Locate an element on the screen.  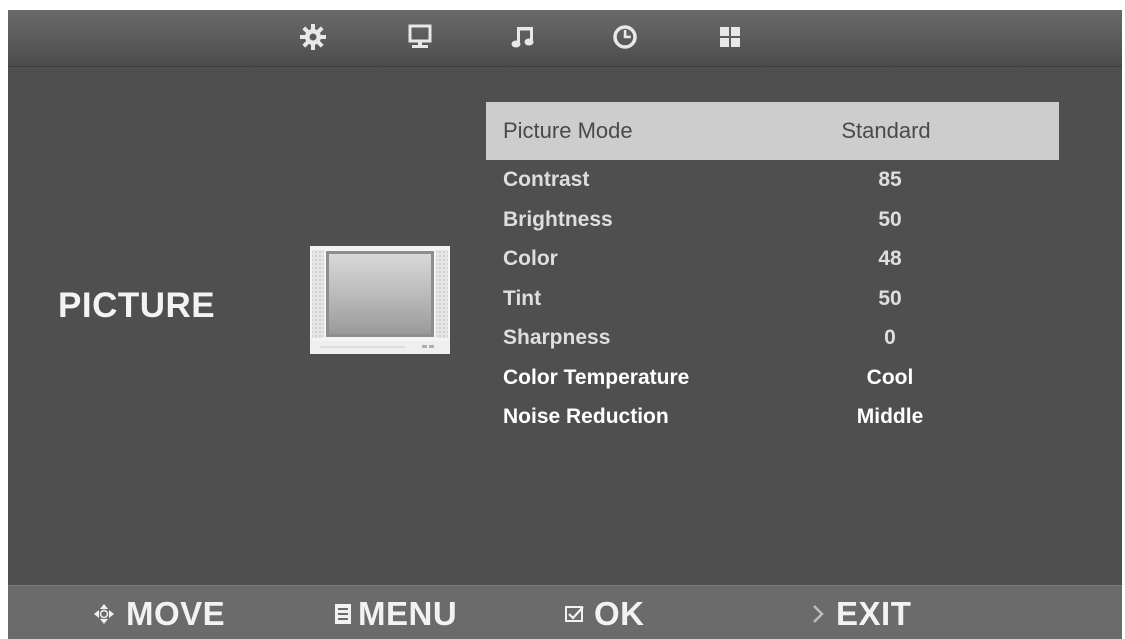
section-title: PICTURE is located at coordinates (137, 305).